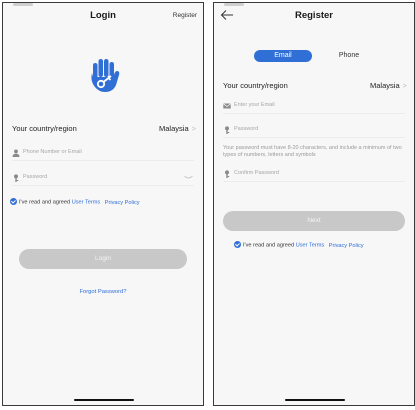 The height and width of the screenshot is (410, 415). What do you see at coordinates (52, 152) in the screenshot?
I see `phone-email-placeholder: Phone Number or Email` at bounding box center [52, 152].